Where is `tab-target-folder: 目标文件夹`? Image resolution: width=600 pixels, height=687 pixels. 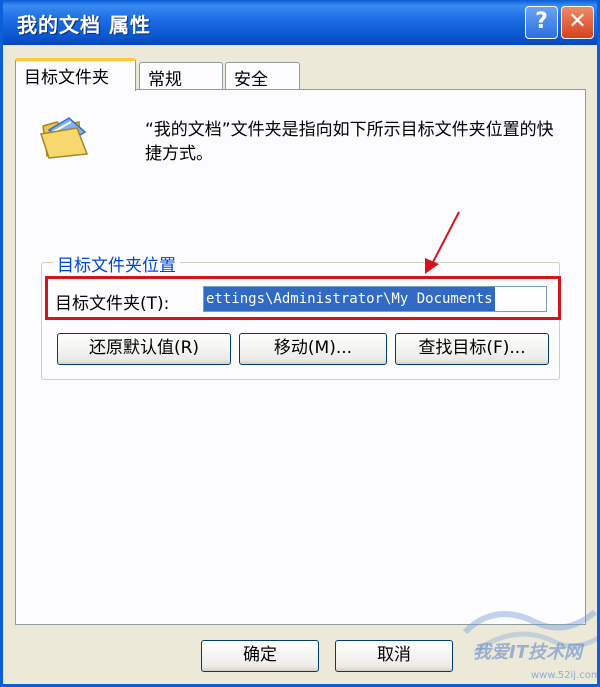 tab-target-folder: 目标文件夹 is located at coordinates (75, 74).